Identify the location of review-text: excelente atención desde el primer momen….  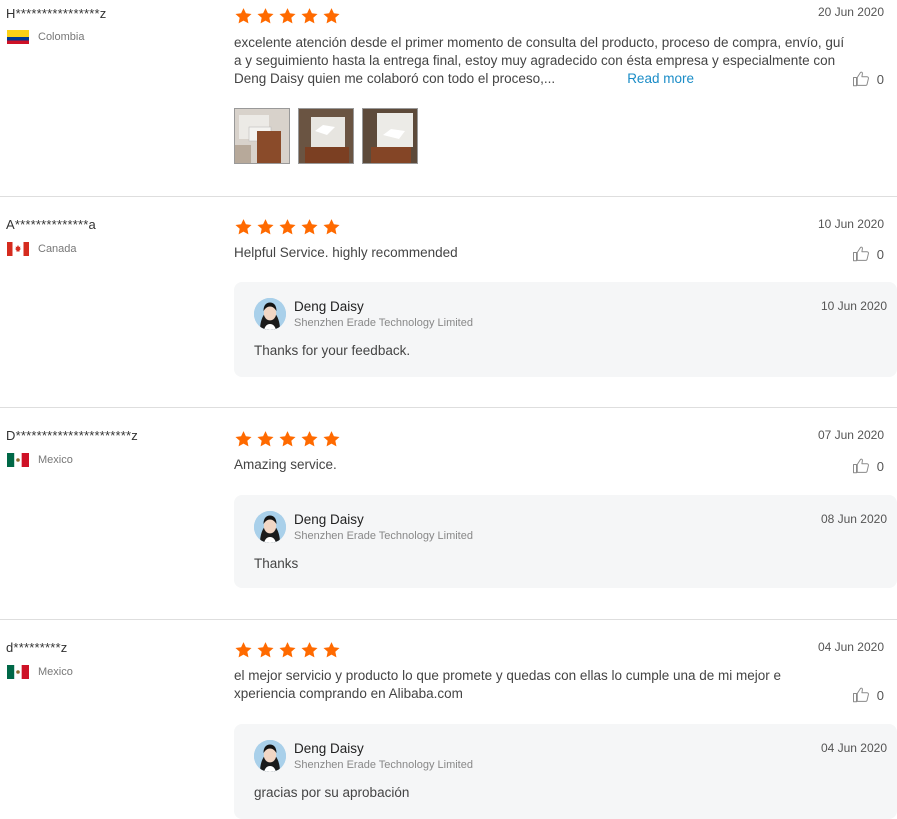
(546, 61).